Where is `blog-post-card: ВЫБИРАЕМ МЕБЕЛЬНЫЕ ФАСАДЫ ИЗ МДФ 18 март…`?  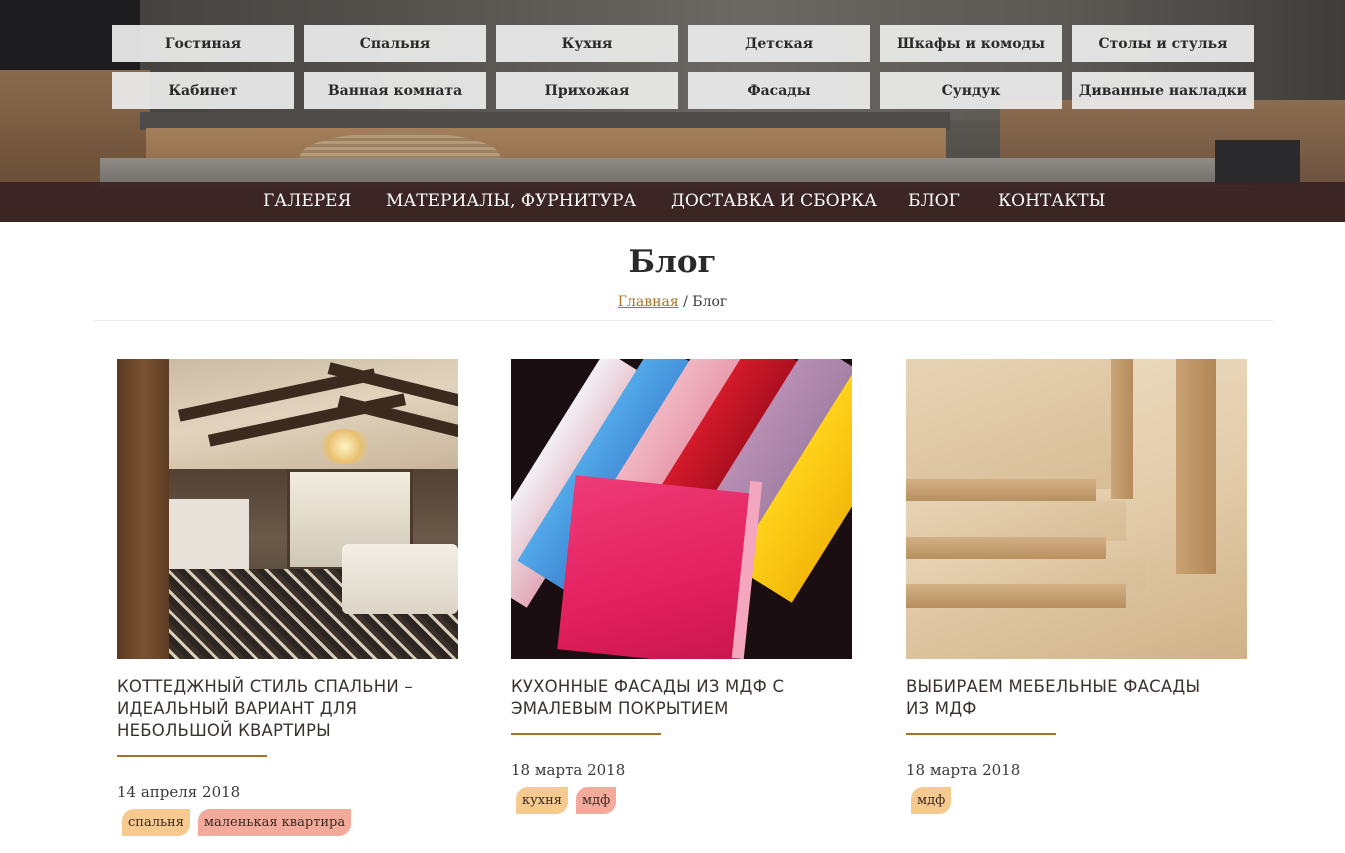
blog-post-card: ВЫБИРАЕМ МЕБЕЛЬНЫЕ ФАСАДЫ ИЗ МДФ 18 март… is located at coordinates (1076, 586).